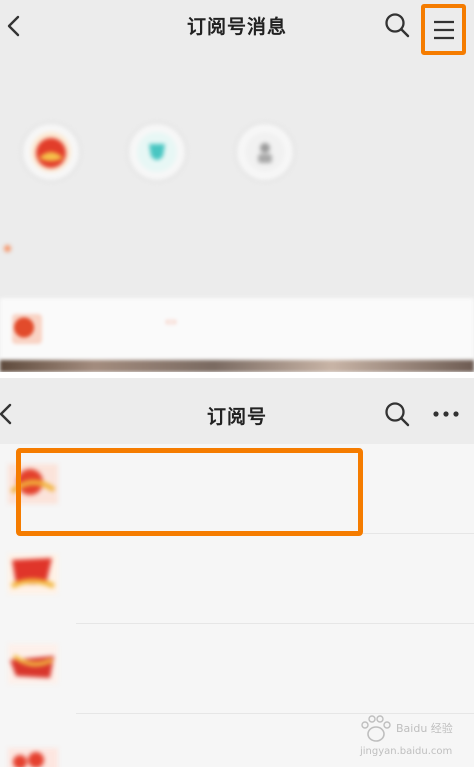 This screenshot has width=474, height=767. Describe the element at coordinates (237, 335) in the screenshot. I see `feed-item` at that location.